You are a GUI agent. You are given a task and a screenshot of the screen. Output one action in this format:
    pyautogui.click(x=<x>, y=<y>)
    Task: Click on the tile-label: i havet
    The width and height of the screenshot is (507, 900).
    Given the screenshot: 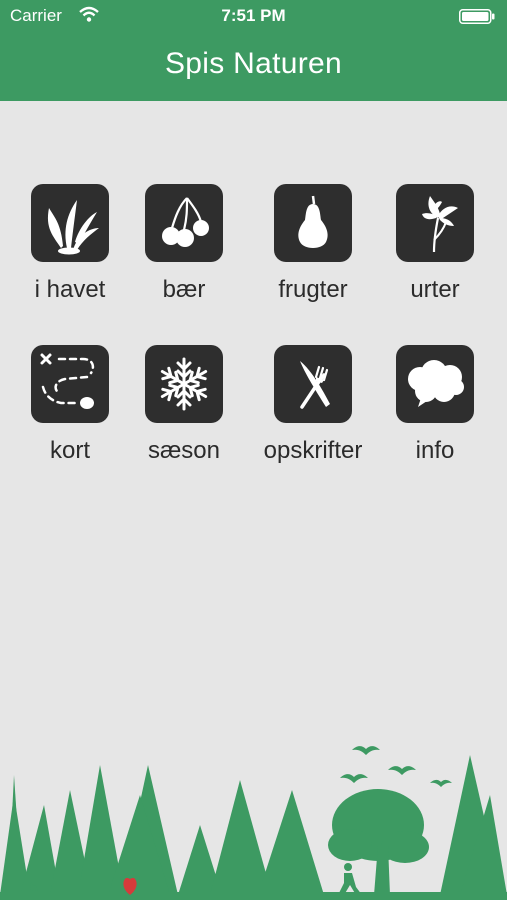 What is the action you would take?
    pyautogui.click(x=70, y=289)
    